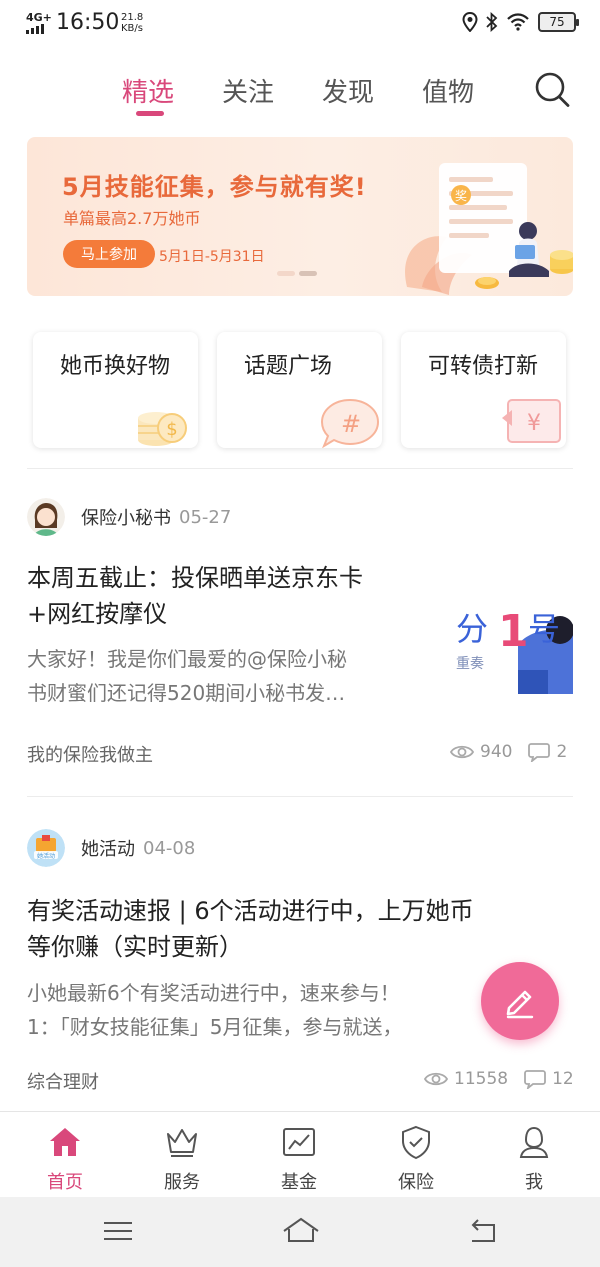 This screenshot has width=600, height=1267. What do you see at coordinates (534, 1142) in the screenshot?
I see `person-icon` at bounding box center [534, 1142].